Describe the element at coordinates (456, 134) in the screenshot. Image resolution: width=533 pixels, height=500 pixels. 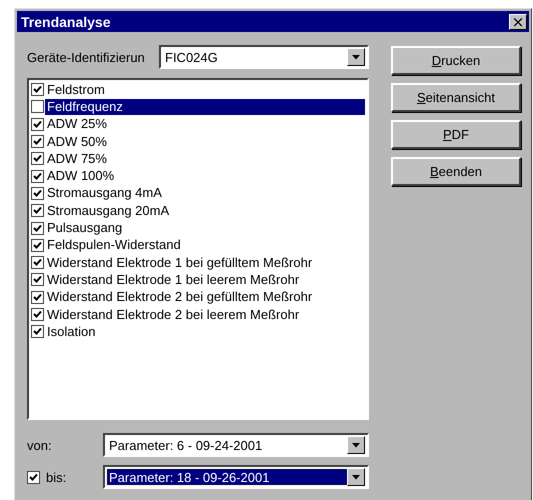
I see `dialog-button: PDF` at that location.